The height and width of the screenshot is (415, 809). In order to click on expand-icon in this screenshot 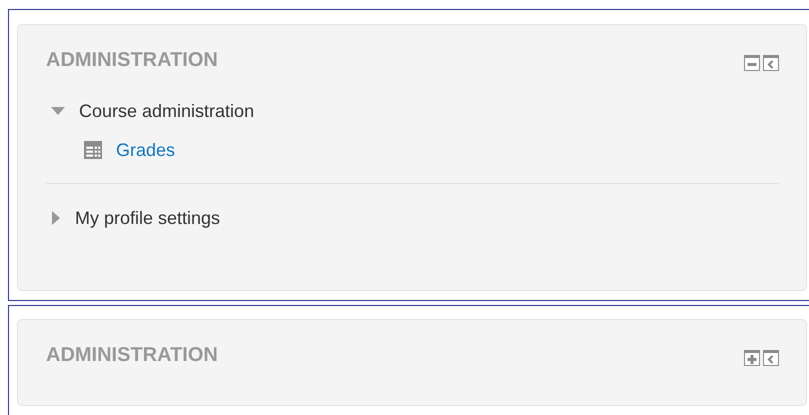, I will do `click(752, 358)`.